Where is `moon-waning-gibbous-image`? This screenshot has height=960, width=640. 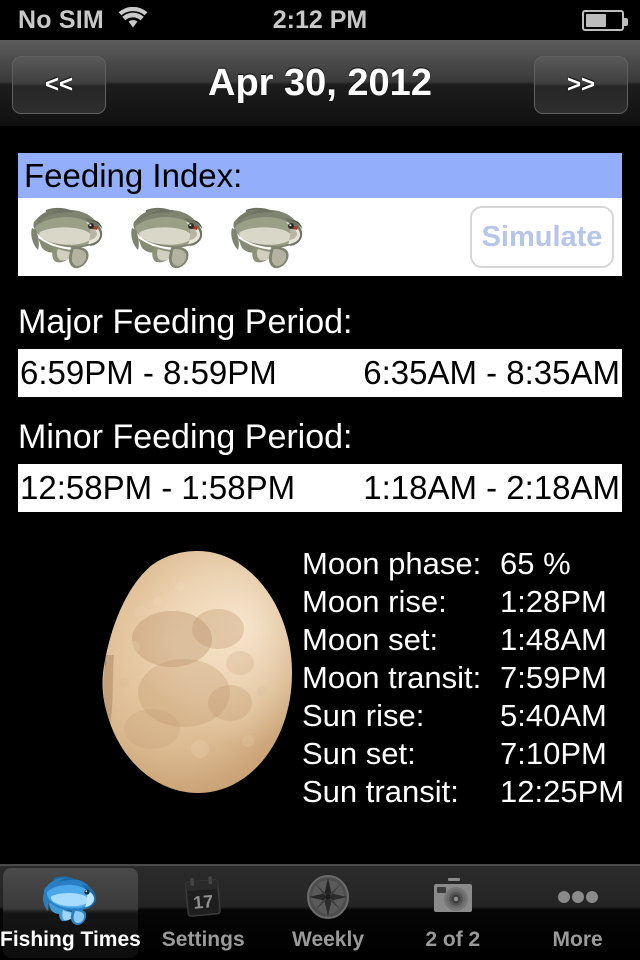 moon-waning-gibbous-image is located at coordinates (192, 672).